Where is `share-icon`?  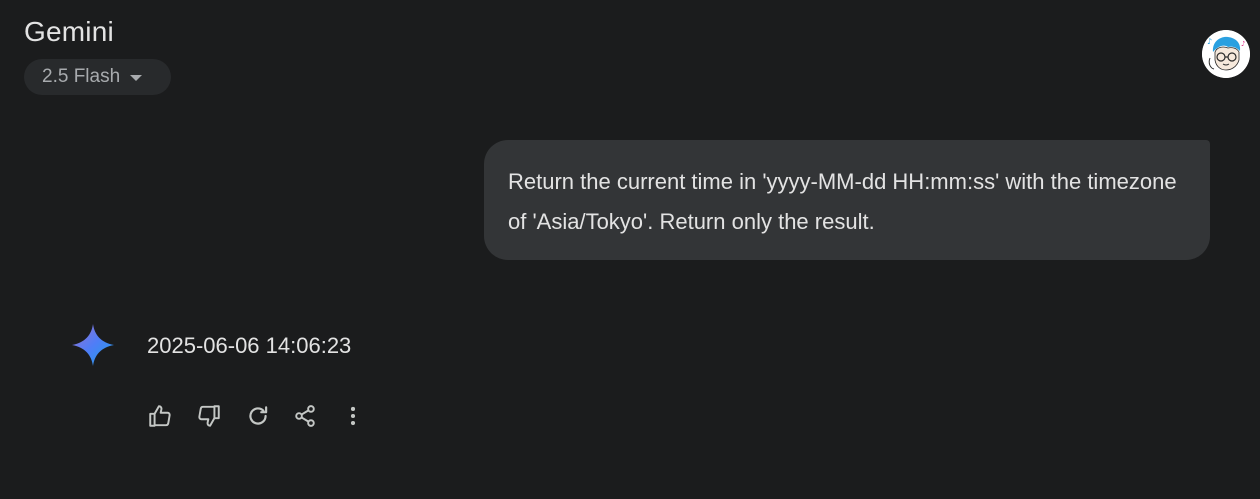
share-icon is located at coordinates (305, 416).